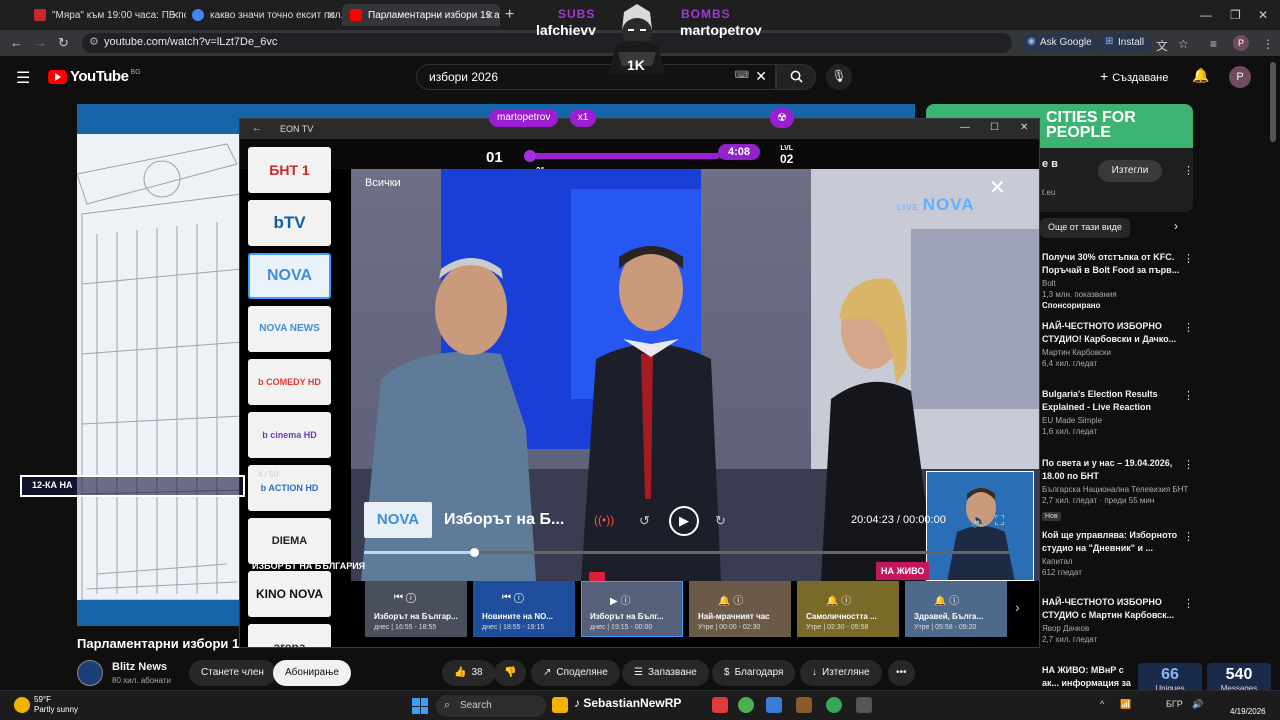 The height and width of the screenshot is (720, 1280). Describe the element at coordinates (1197, 704) in the screenshot. I see `volume-icon: 🔊` at that location.